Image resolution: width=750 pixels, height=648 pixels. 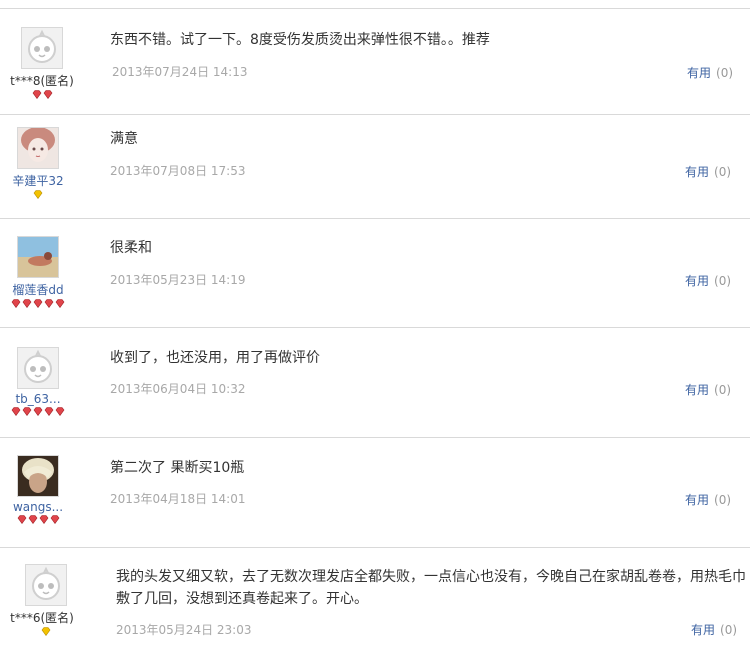 What do you see at coordinates (177, 468) in the screenshot?
I see `review-text: 第二次了 果断买10瓶` at bounding box center [177, 468].